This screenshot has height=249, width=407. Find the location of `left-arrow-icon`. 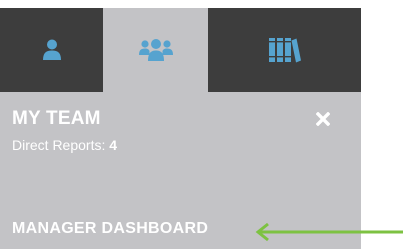

left-arrow-icon is located at coordinates (329, 232).